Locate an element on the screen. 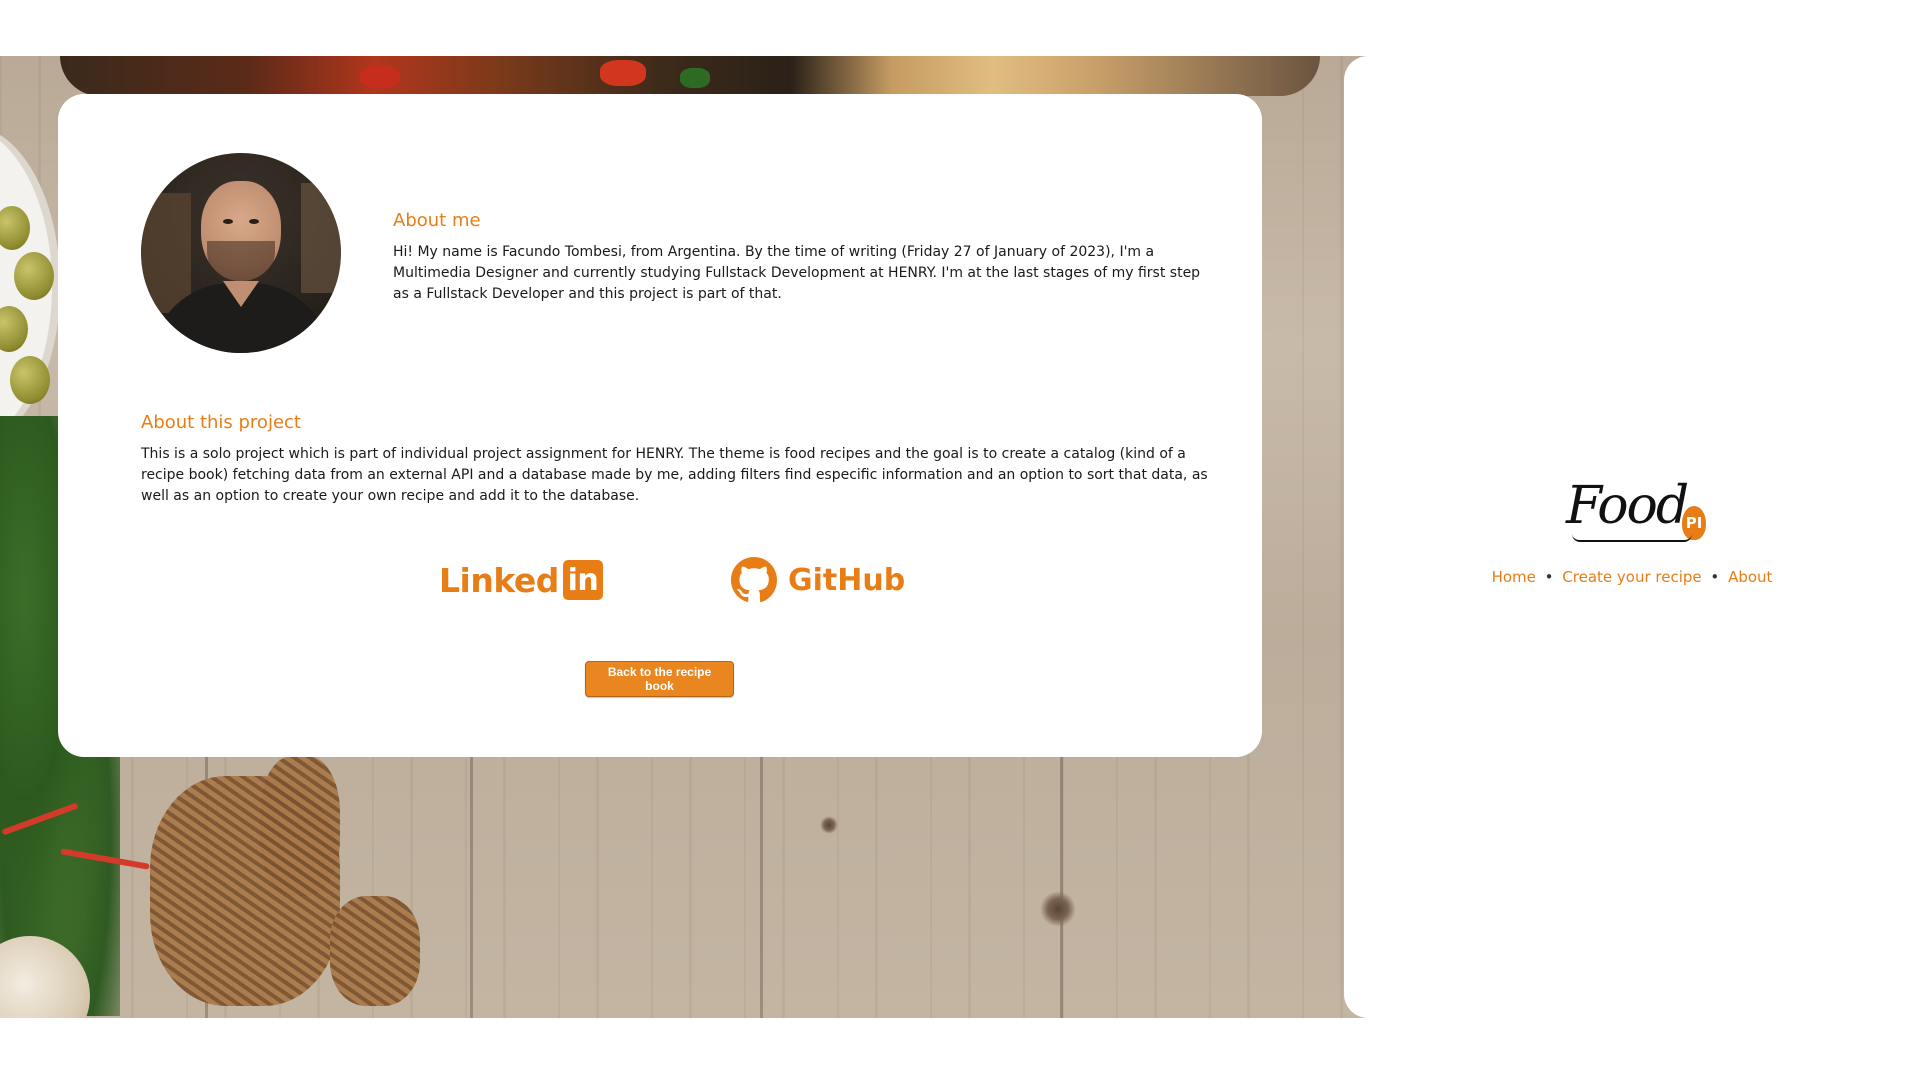 This screenshot has height=1080, width=1920. avatar-beard is located at coordinates (241, 263).